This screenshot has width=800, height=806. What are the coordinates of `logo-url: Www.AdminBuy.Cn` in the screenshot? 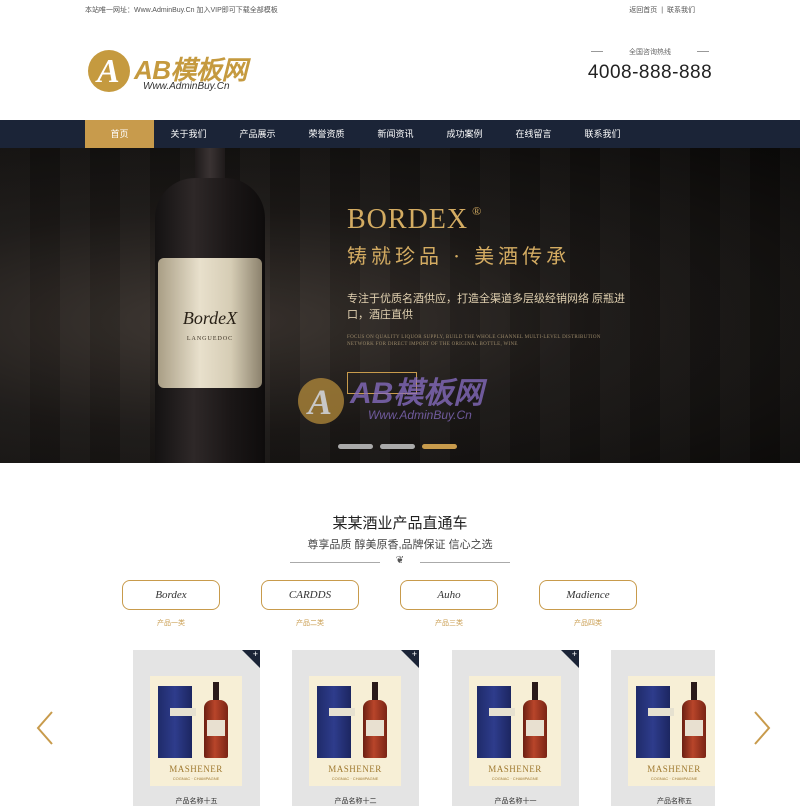 It's located at (186, 86).